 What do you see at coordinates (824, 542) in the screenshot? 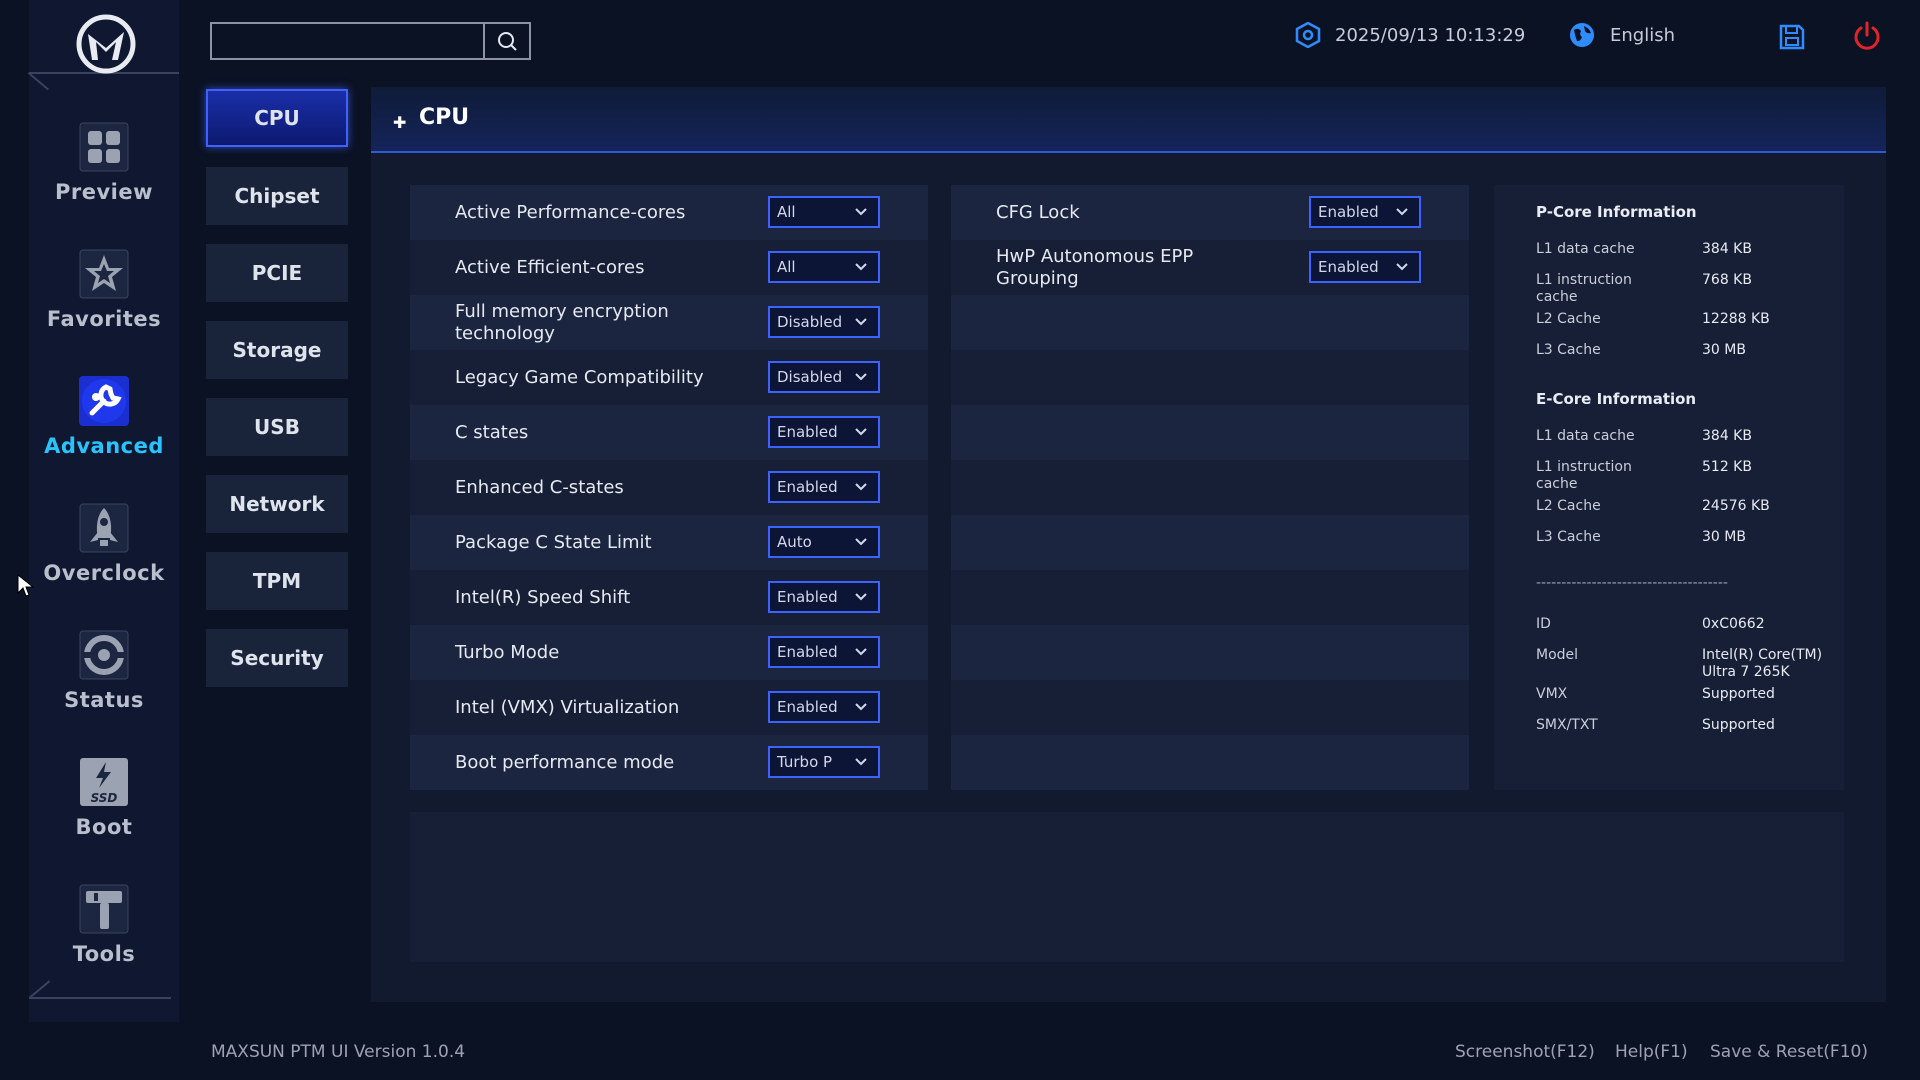
I see `setting-dropdown: Auto` at bounding box center [824, 542].